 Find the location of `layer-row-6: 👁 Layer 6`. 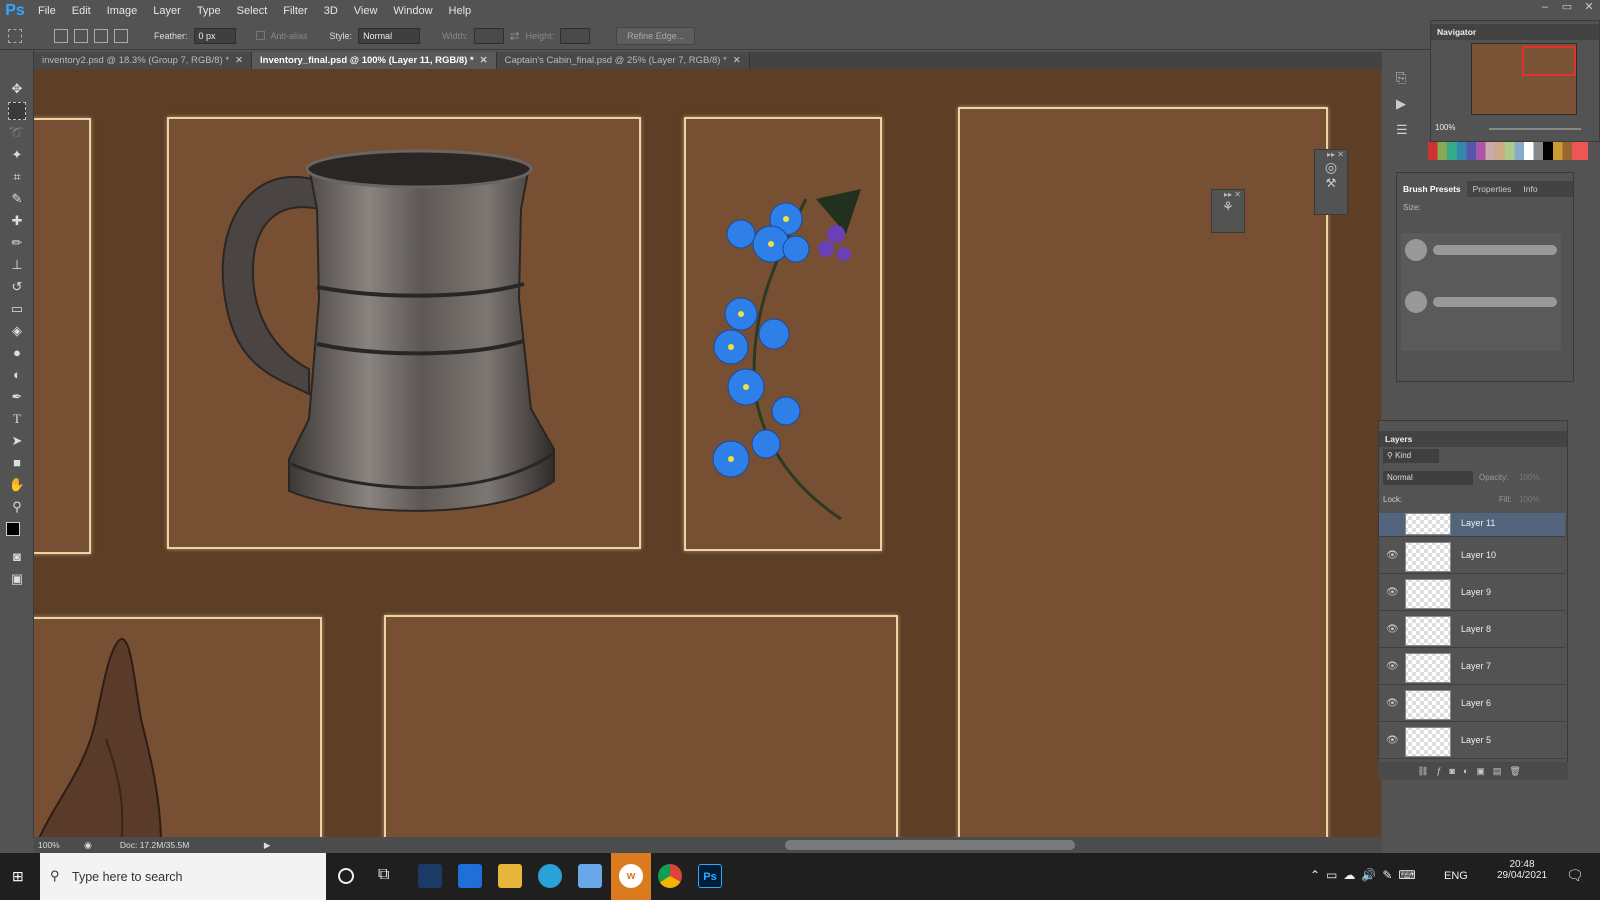

layer-row-6: 👁 Layer 6 is located at coordinates (1472, 704).